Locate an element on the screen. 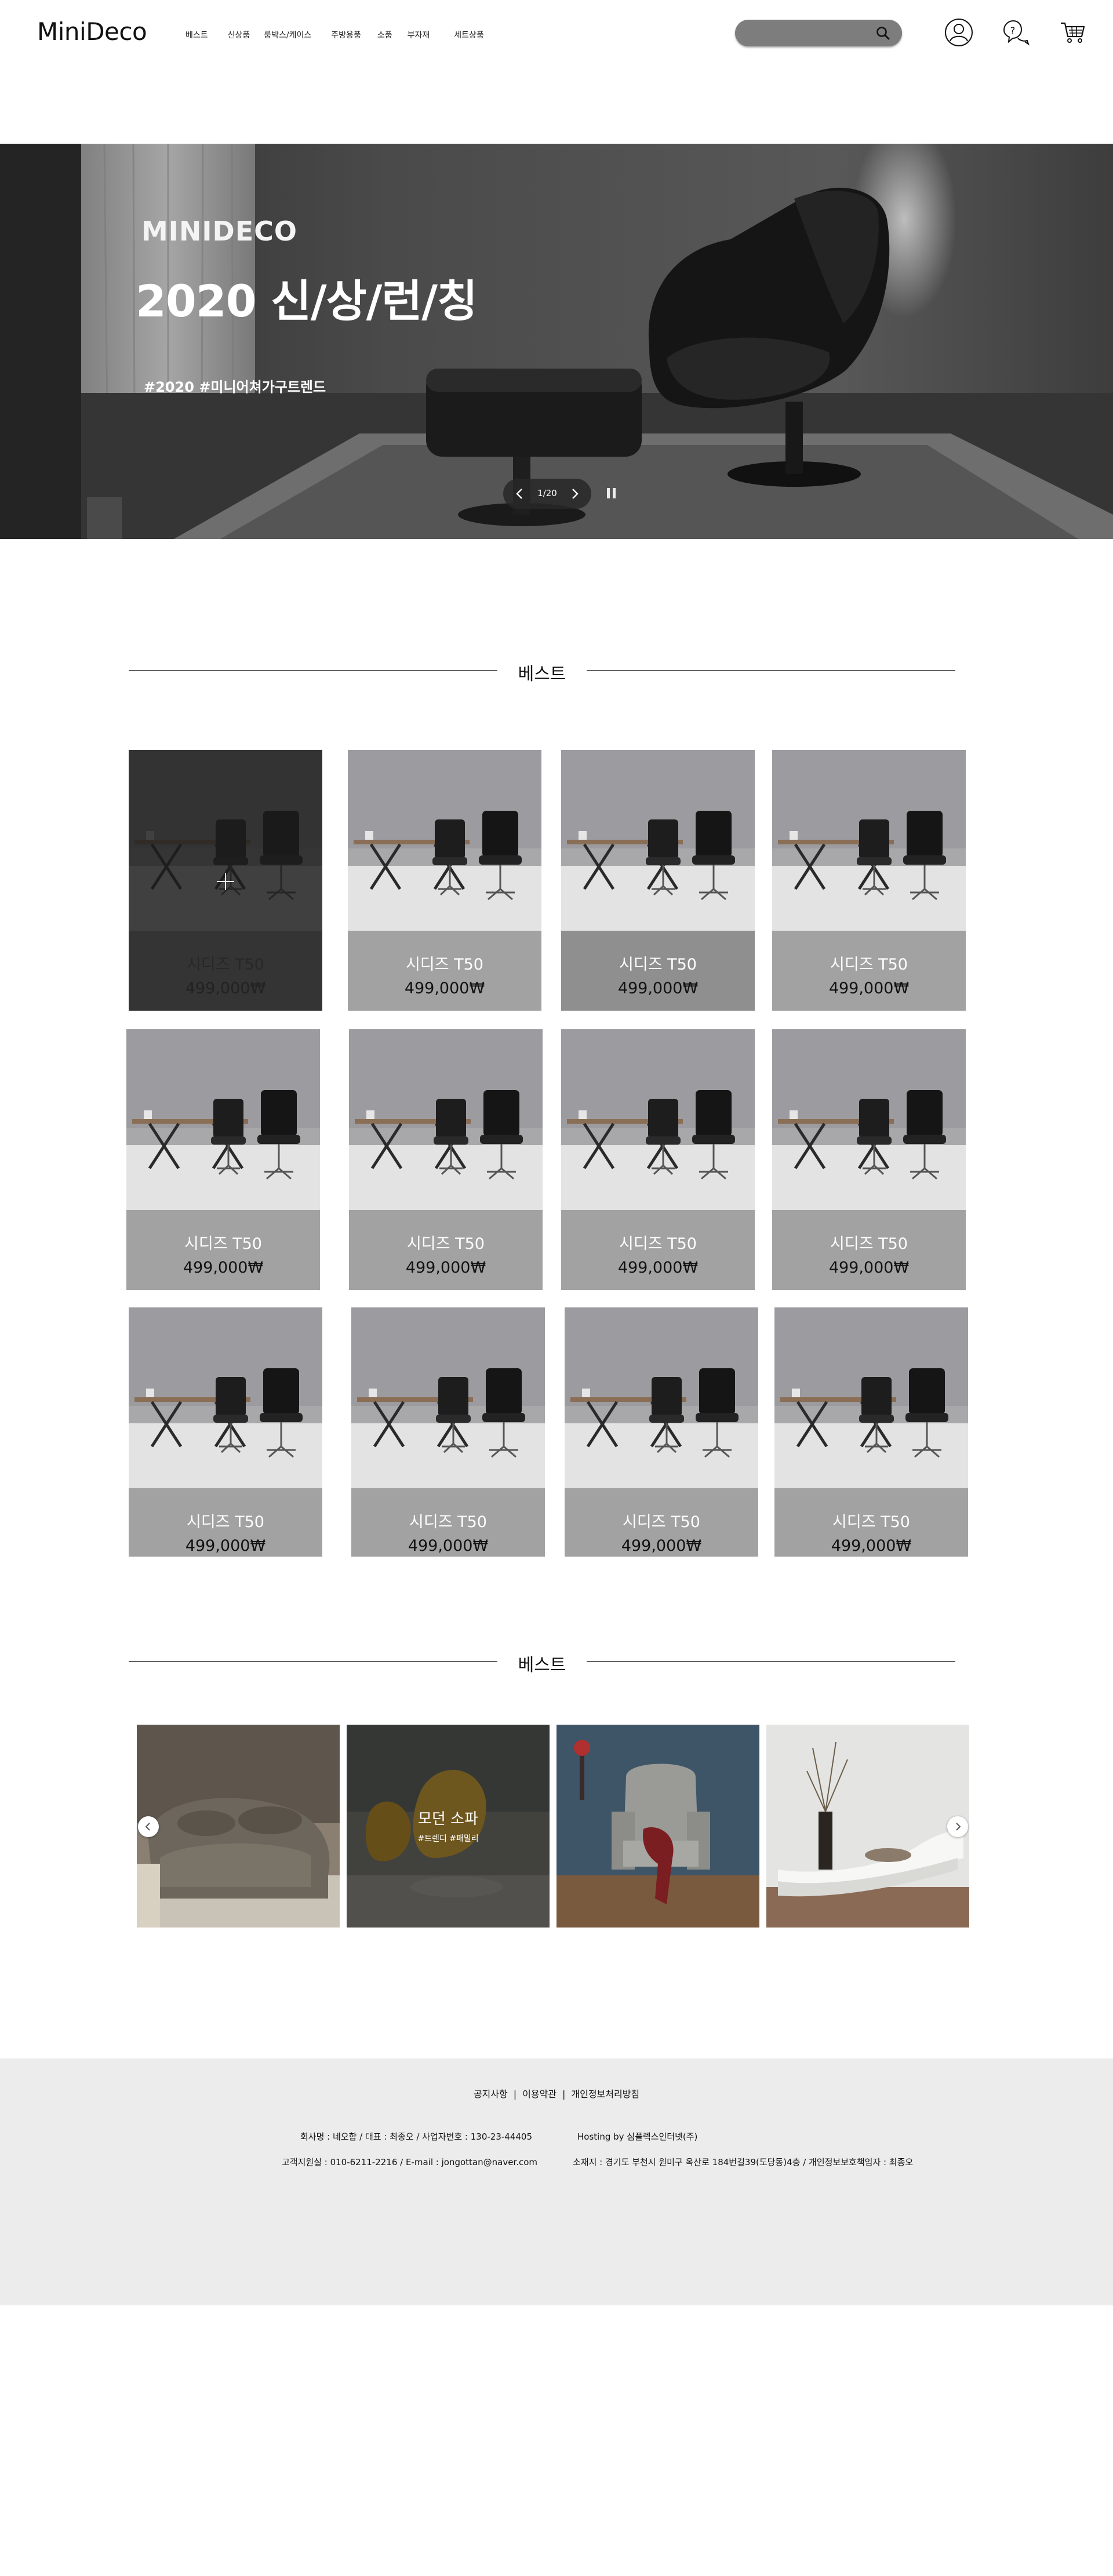 The height and width of the screenshot is (2576, 1113). pause-icon is located at coordinates (612, 493).